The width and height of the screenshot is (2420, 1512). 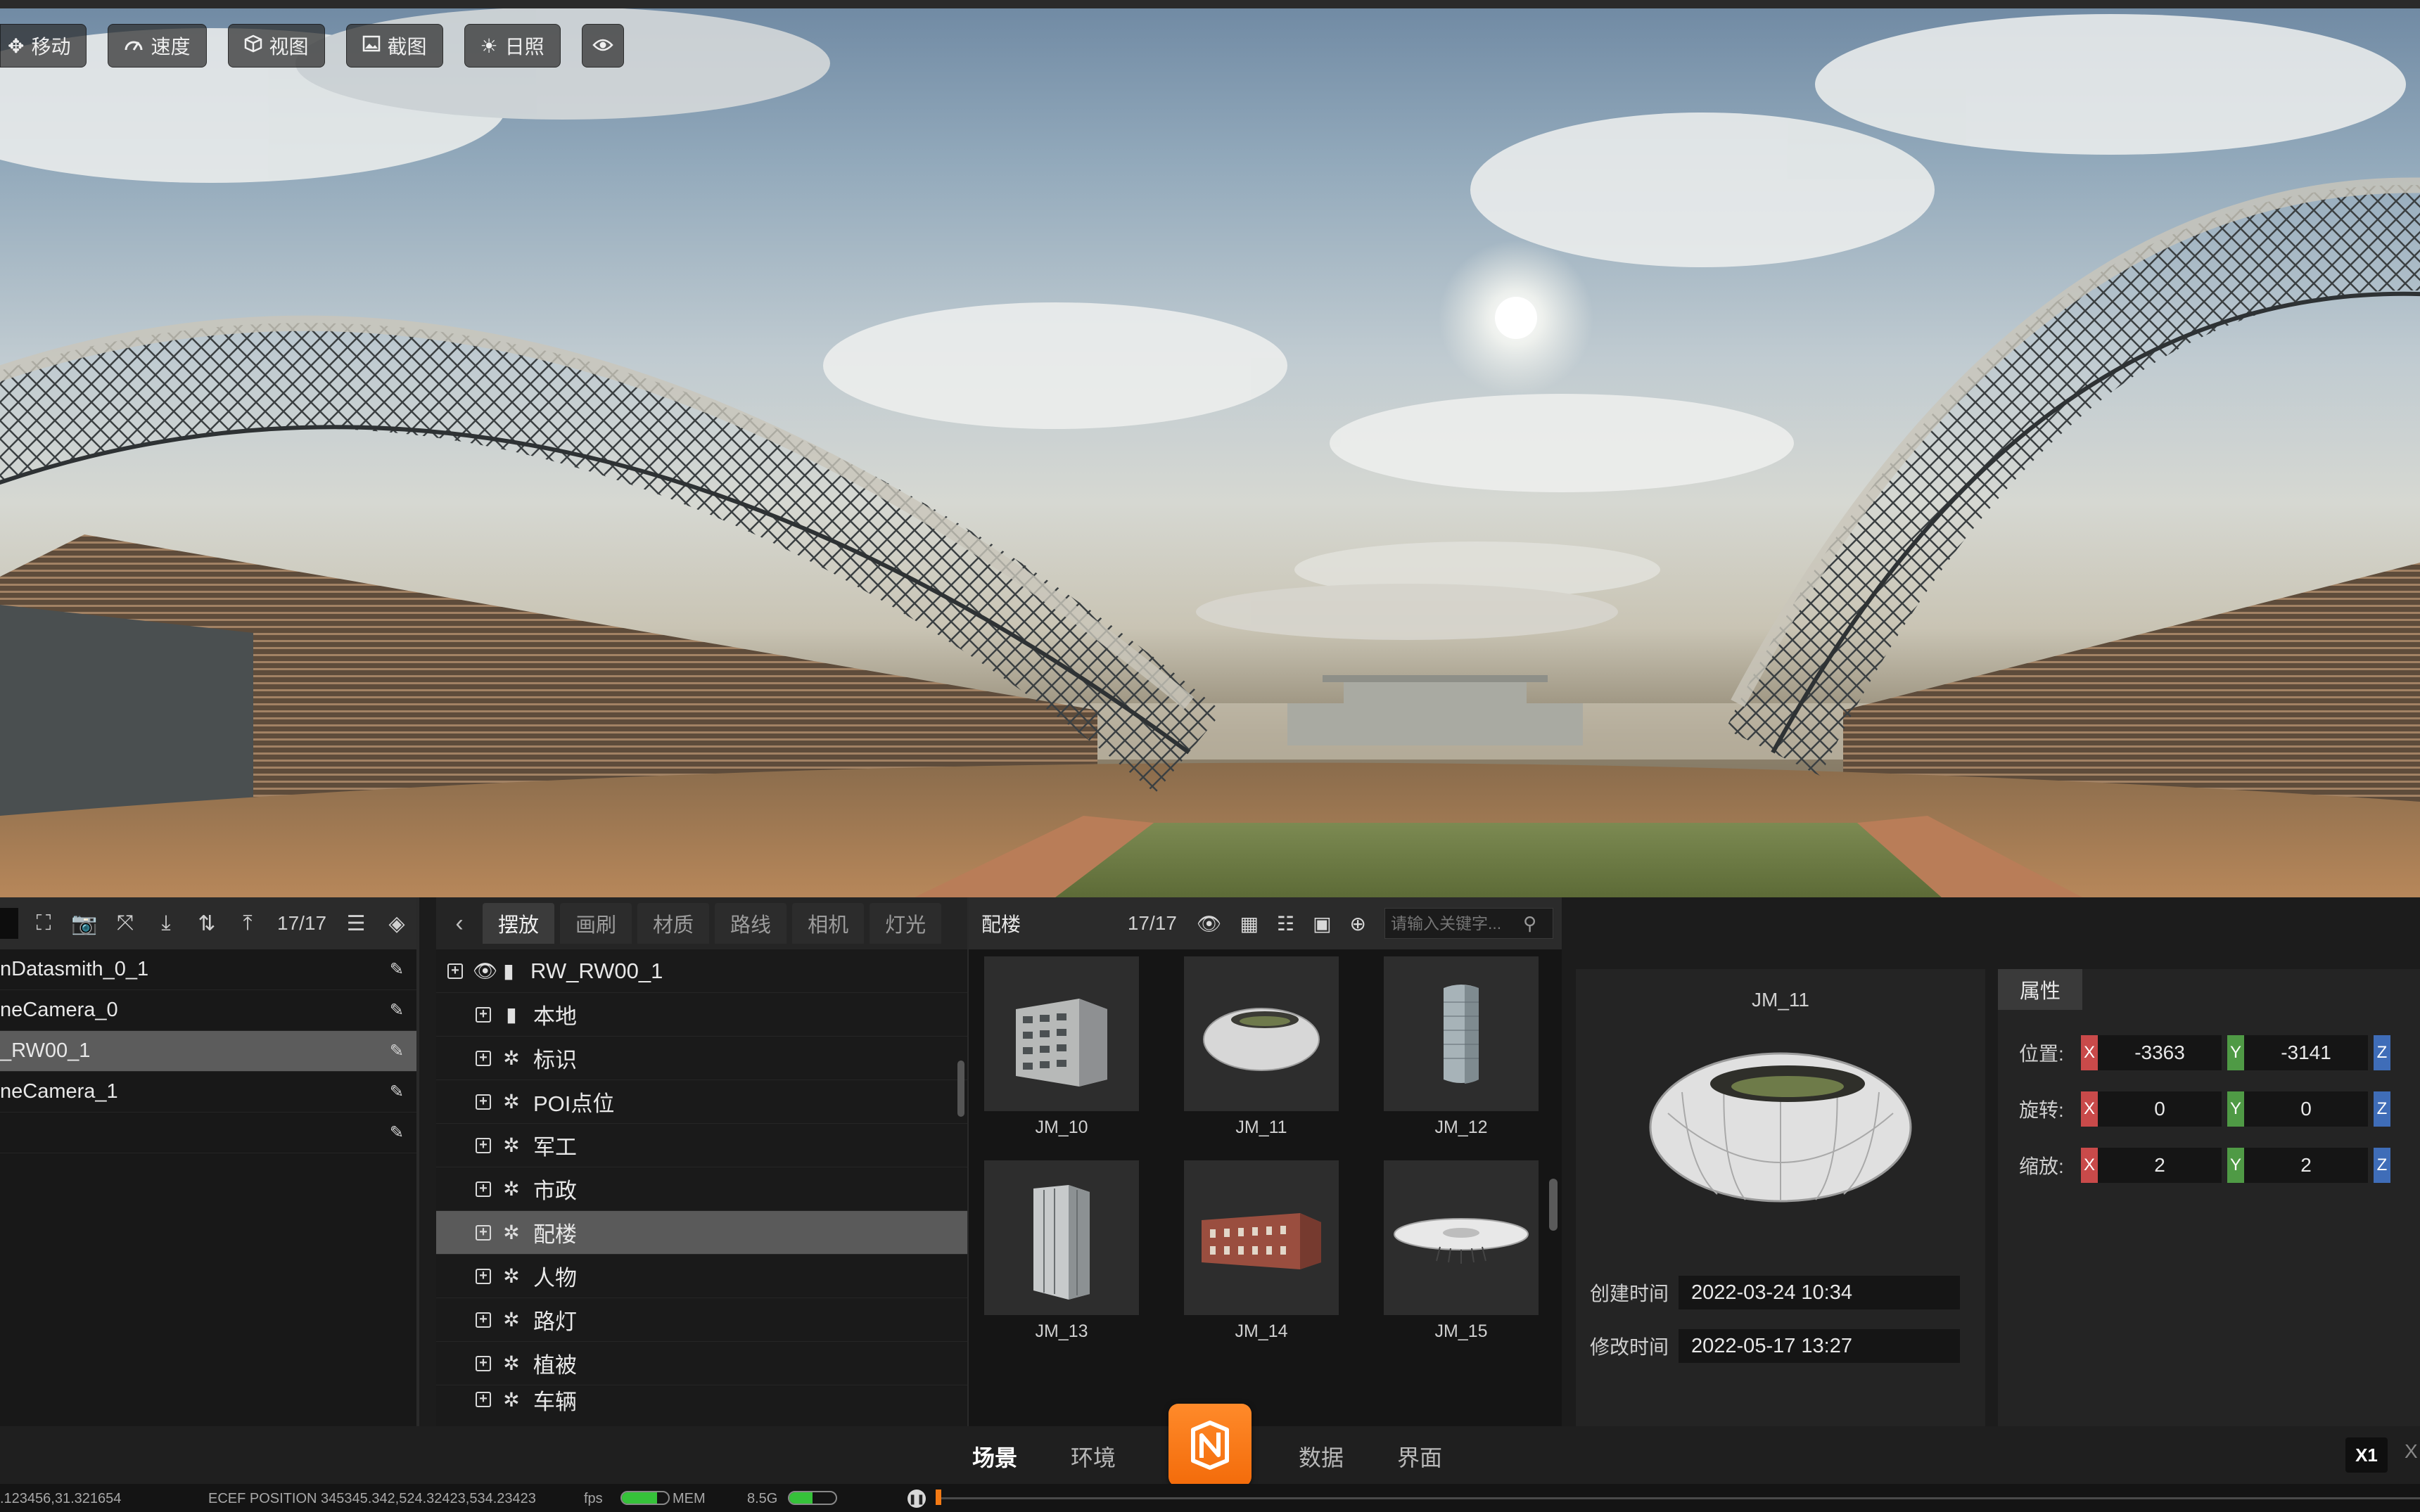 What do you see at coordinates (701, 1189) in the screenshot?
I see `tree-item: + ✲ 市政` at bounding box center [701, 1189].